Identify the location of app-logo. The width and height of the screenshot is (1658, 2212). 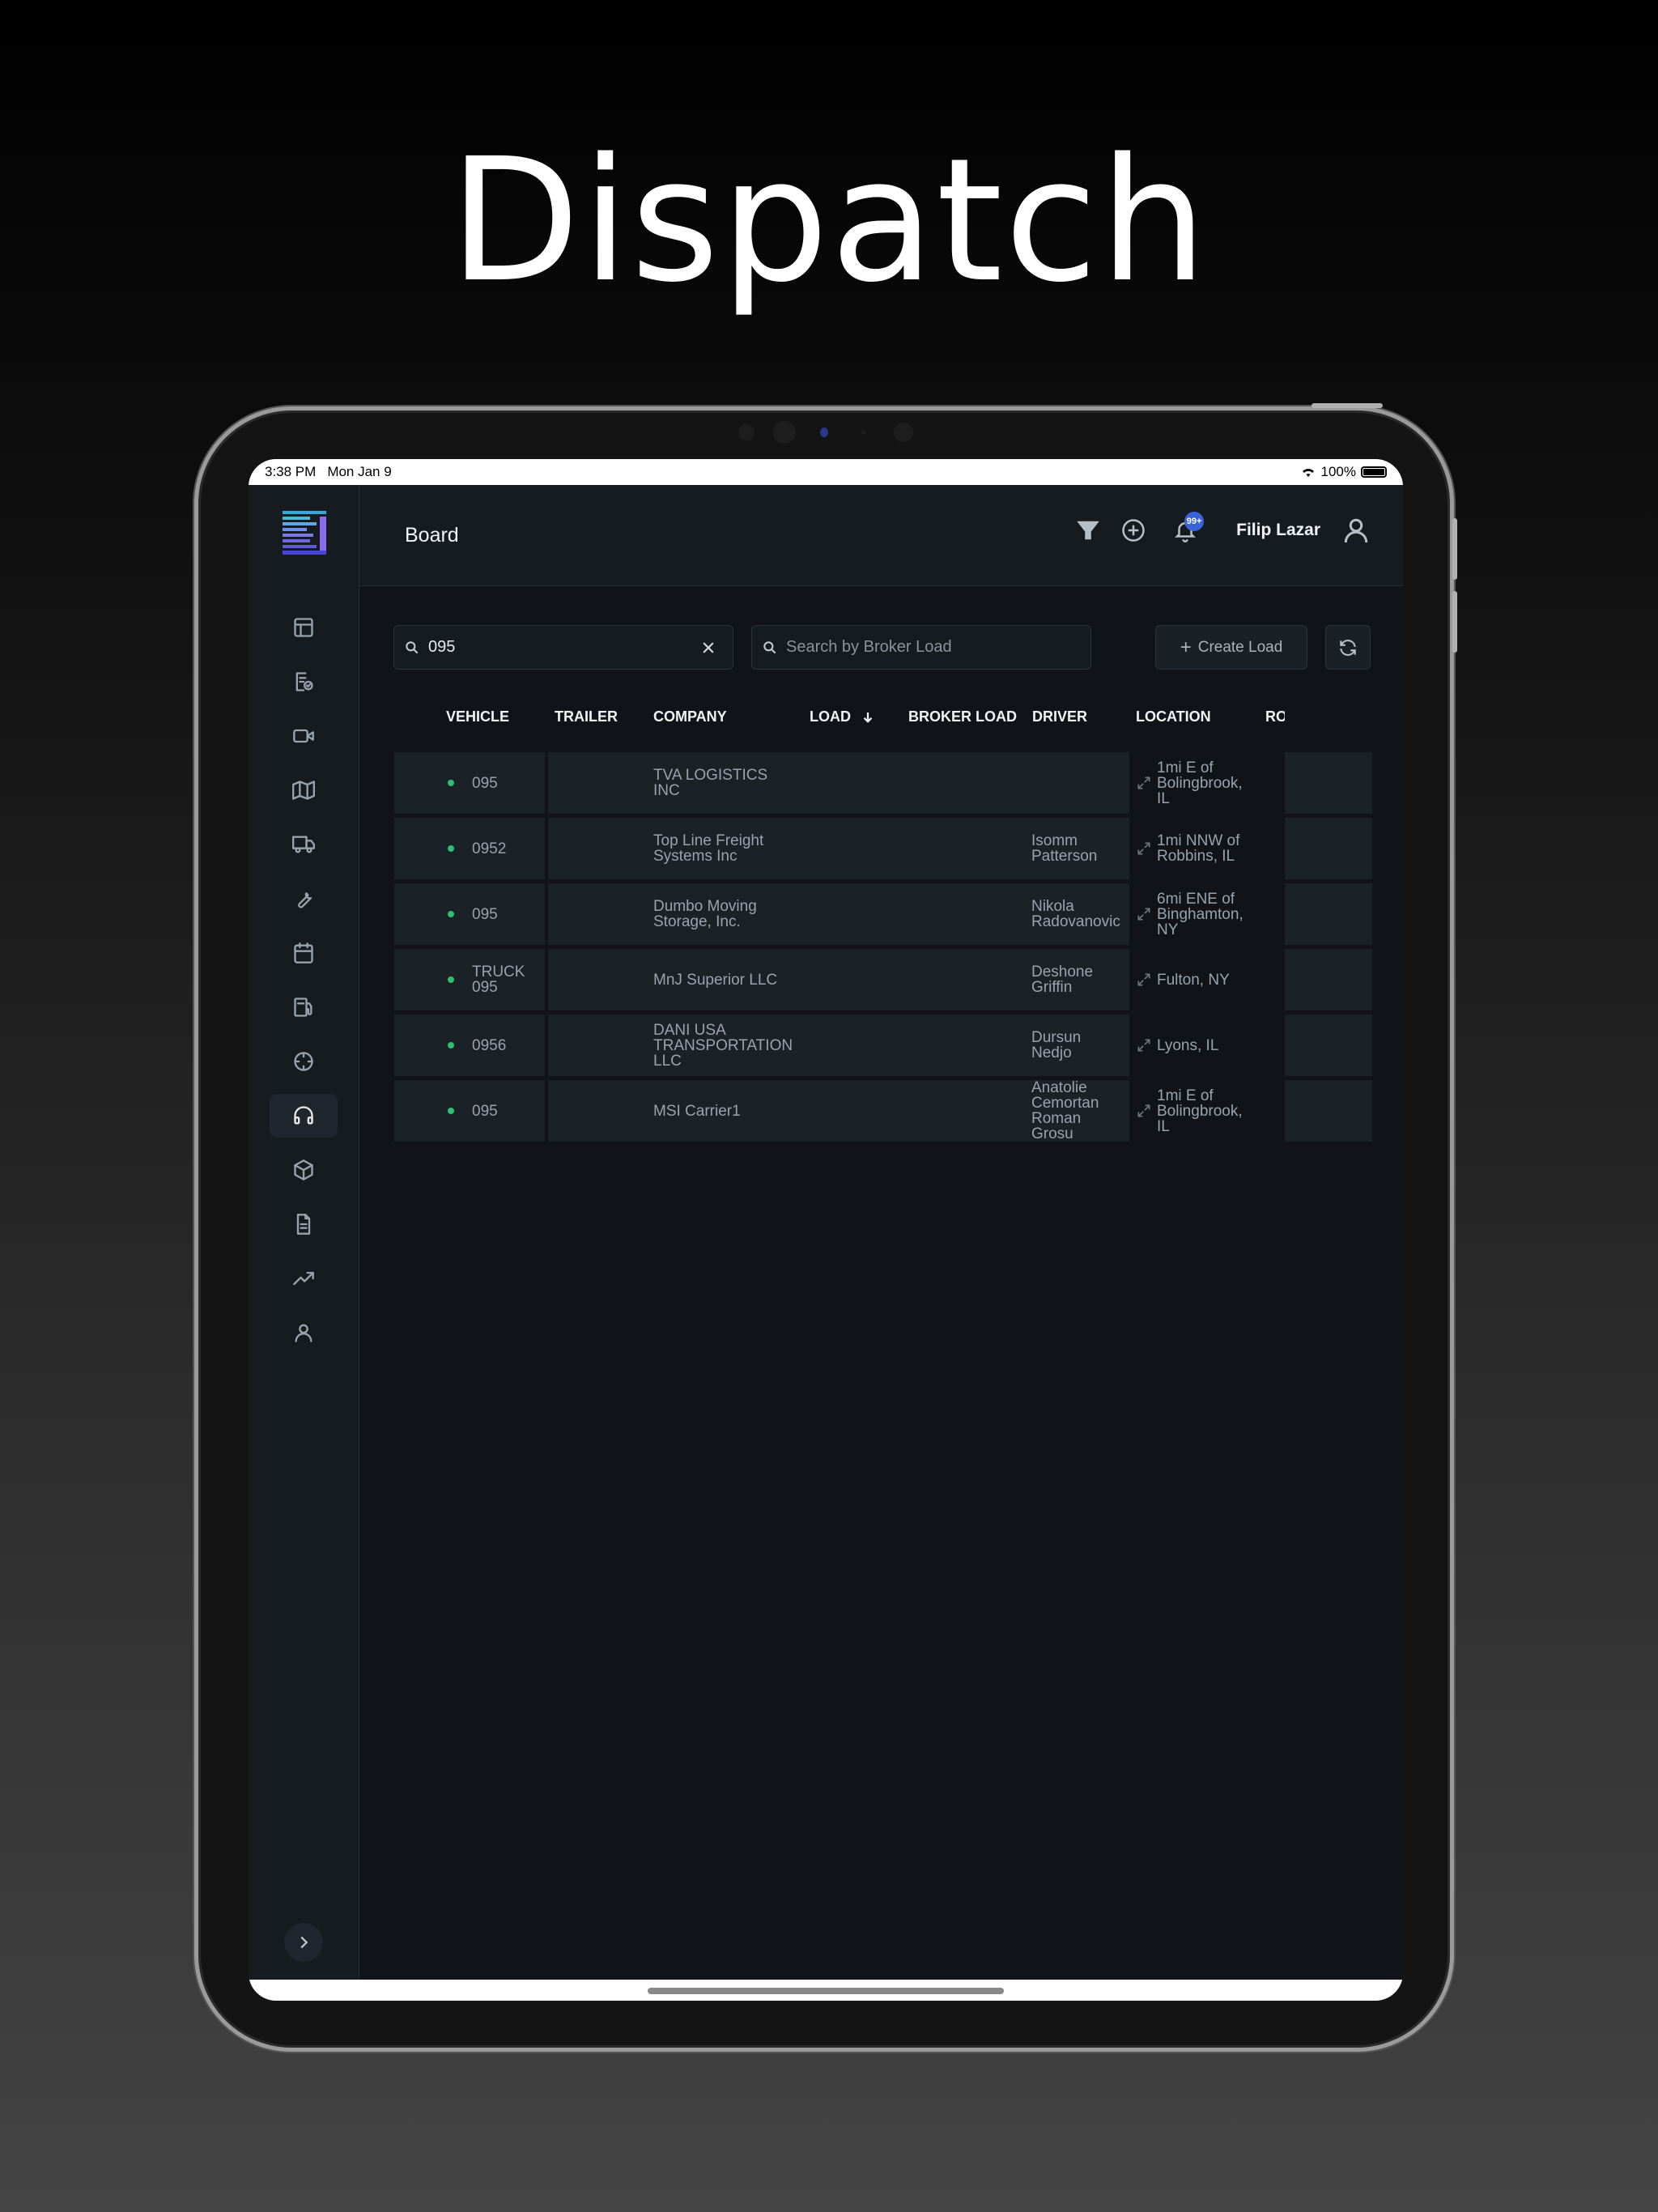
(304, 532).